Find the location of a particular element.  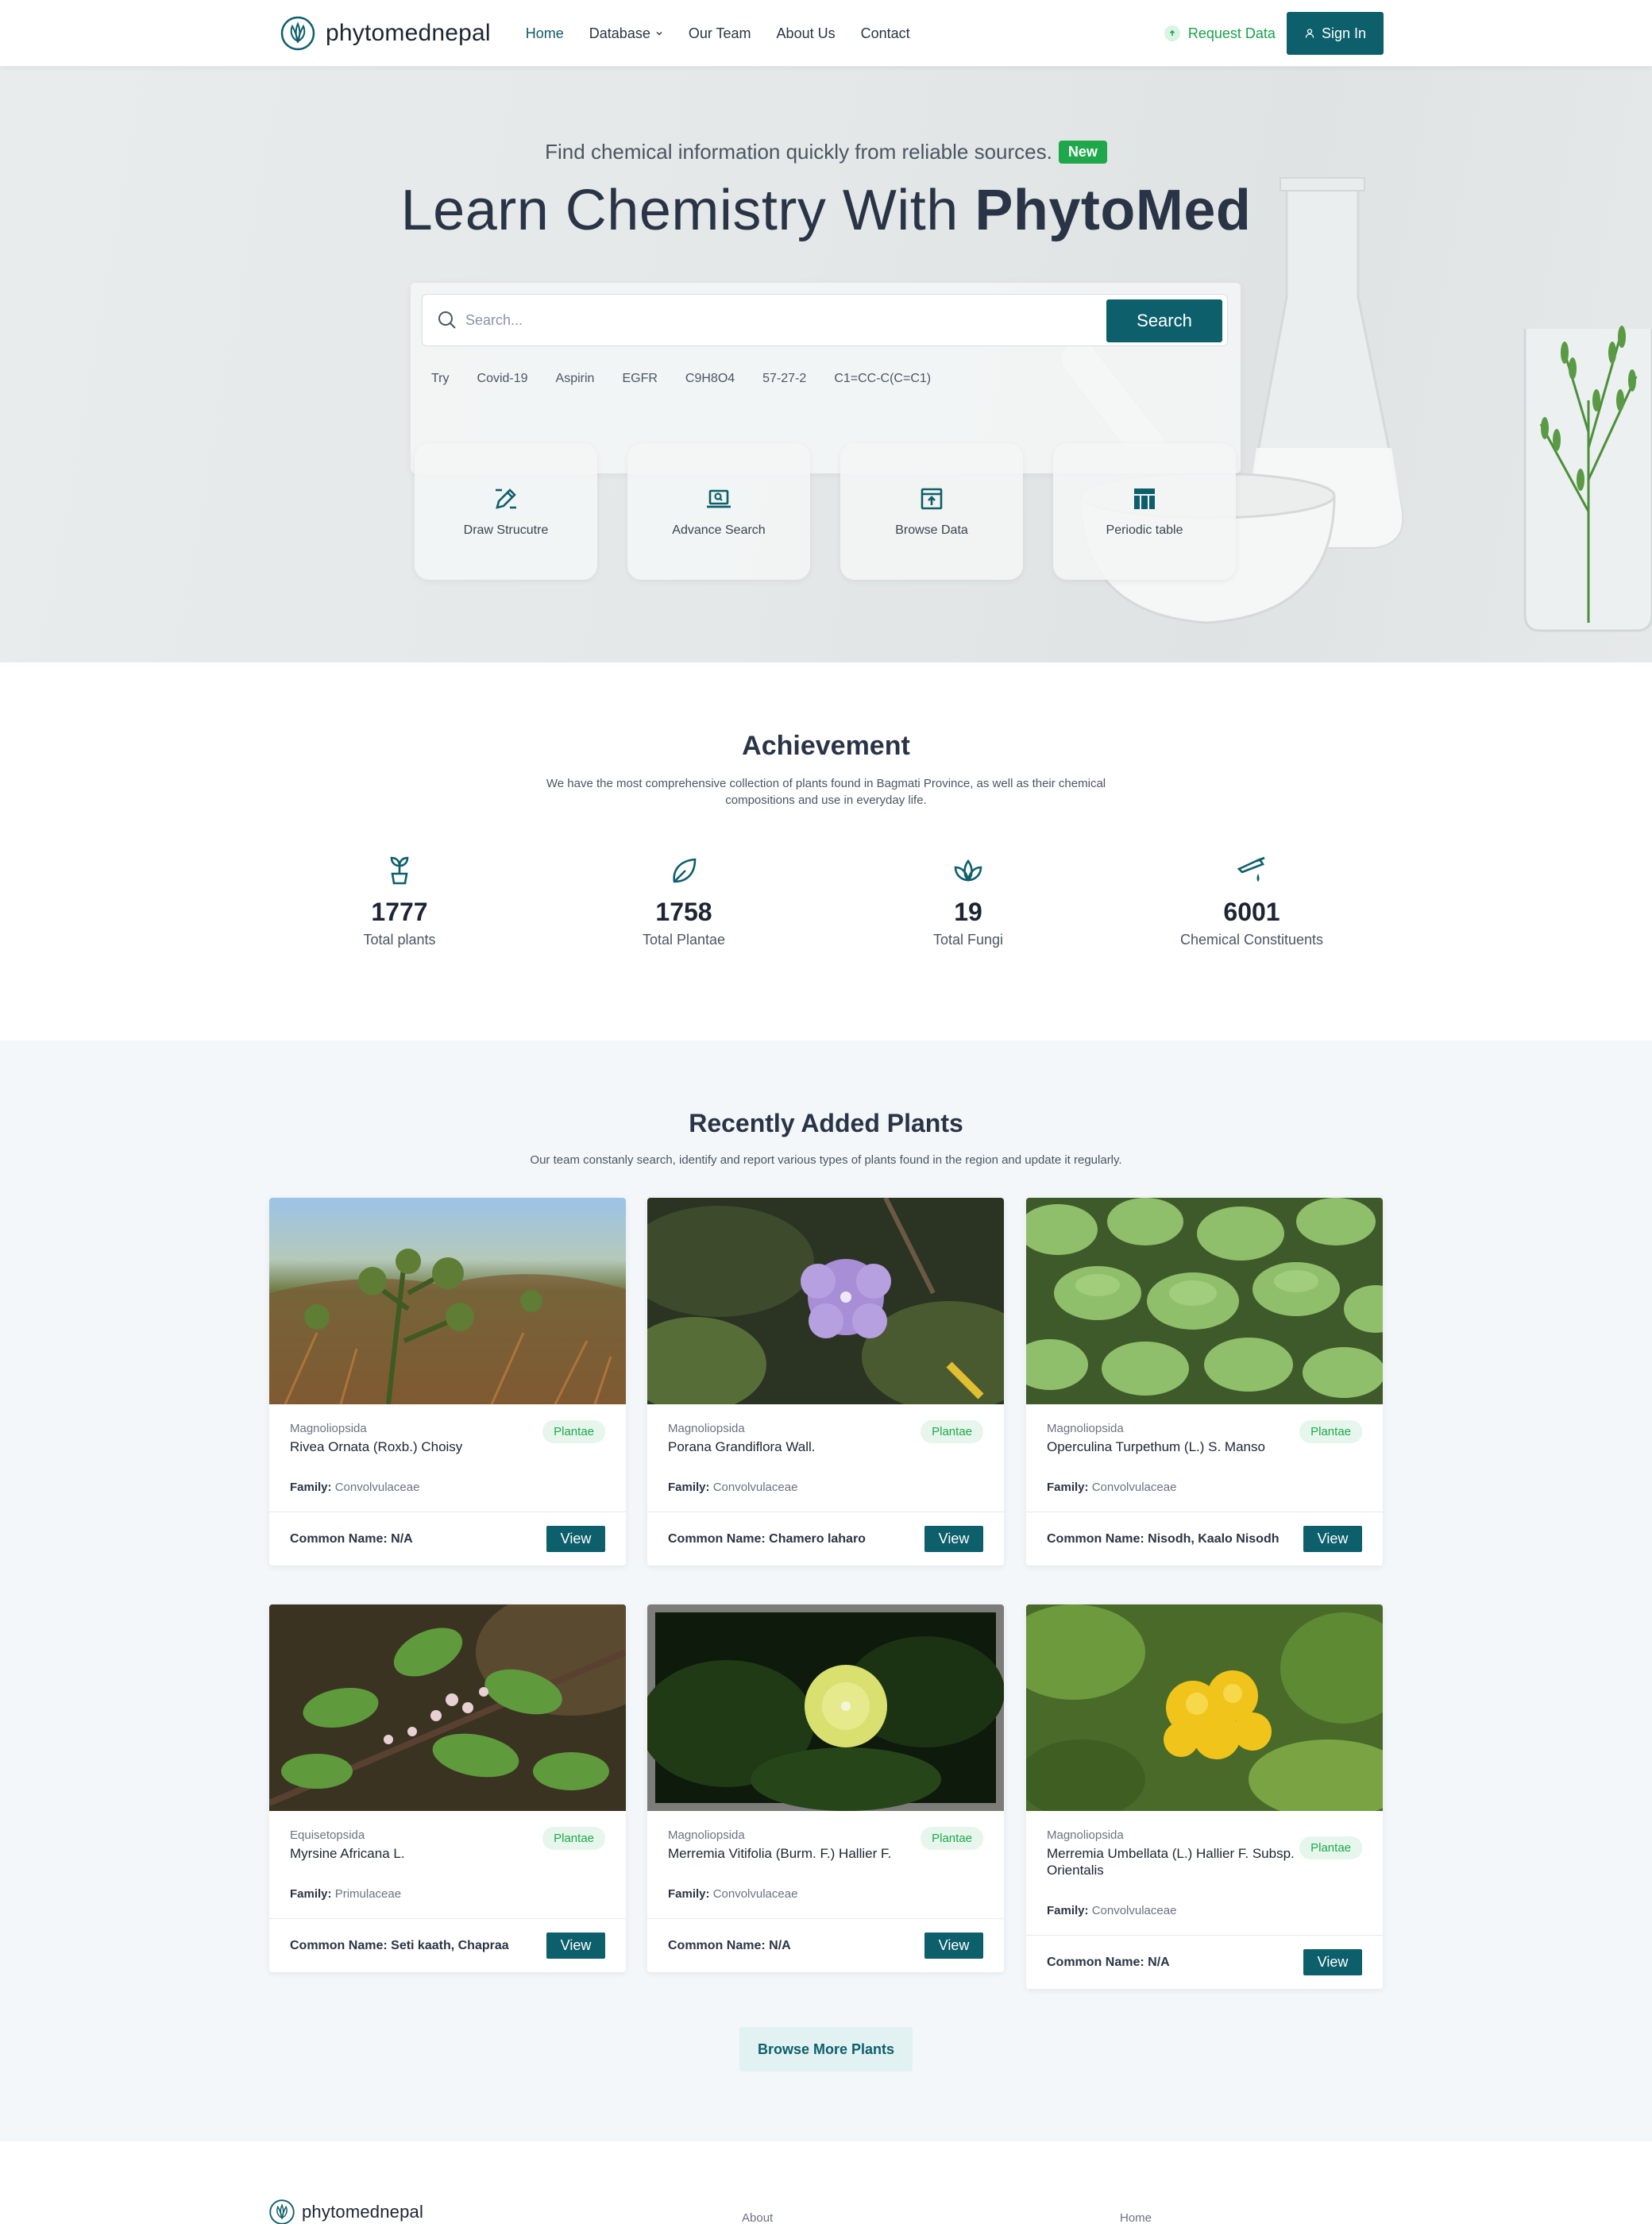

stat-value: 6001 is located at coordinates (1251, 912).